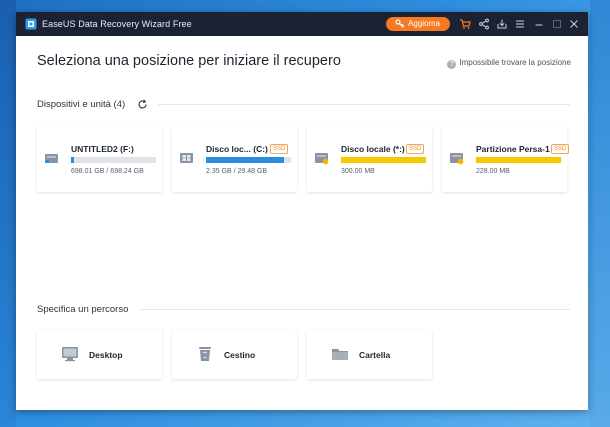  I want to click on recycle-bin-icon, so click(205, 354).